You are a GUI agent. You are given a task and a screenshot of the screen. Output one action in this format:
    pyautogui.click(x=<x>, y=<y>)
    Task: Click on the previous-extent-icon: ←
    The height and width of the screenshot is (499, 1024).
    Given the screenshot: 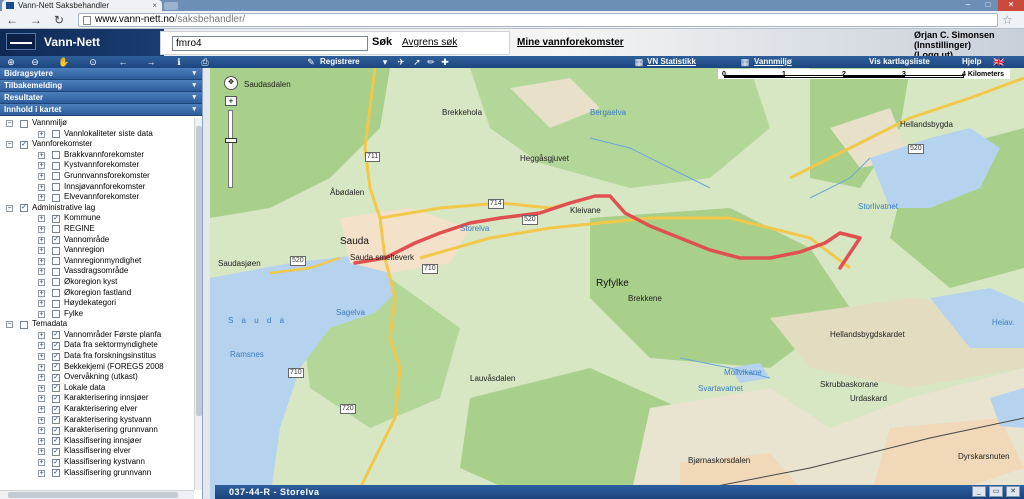 What is the action you would take?
    pyautogui.click(x=123, y=62)
    